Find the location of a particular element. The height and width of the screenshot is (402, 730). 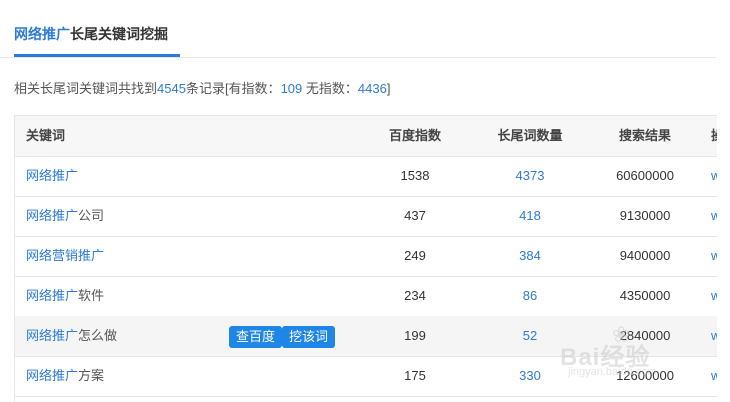

keyword-link: 网络推广方案 is located at coordinates (65, 376).